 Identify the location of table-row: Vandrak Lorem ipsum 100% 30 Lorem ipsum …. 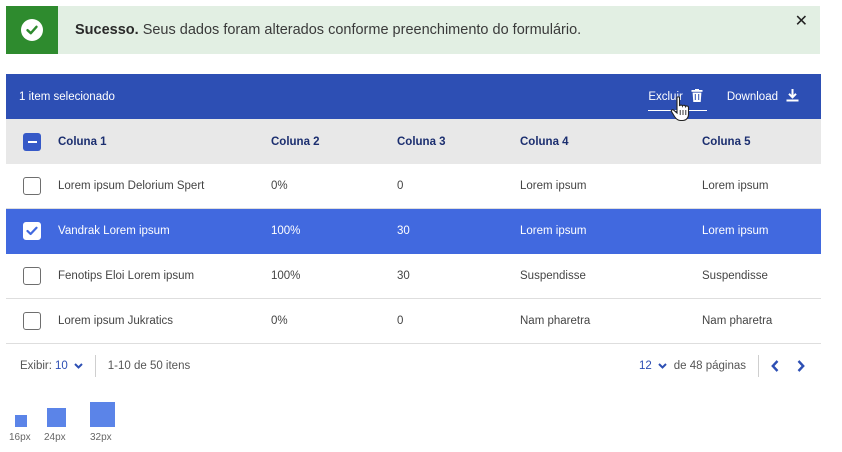
(413, 231).